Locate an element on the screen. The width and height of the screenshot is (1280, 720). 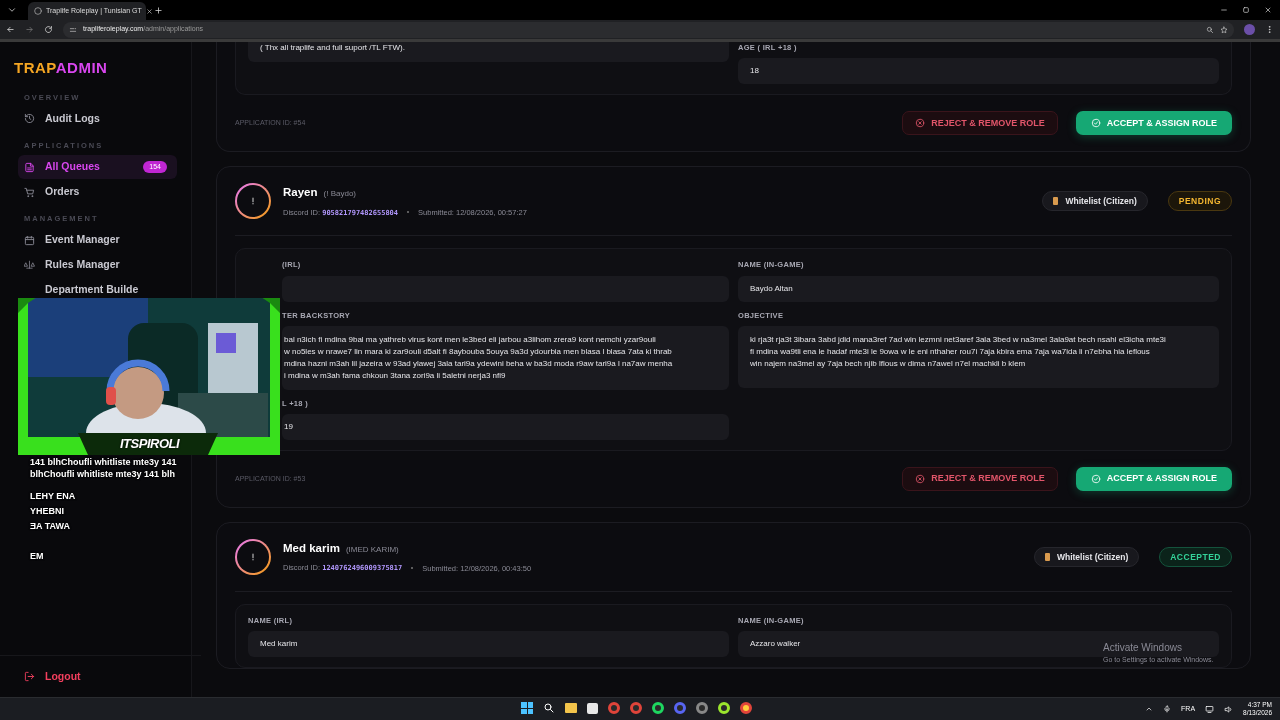
new-tab-icon is located at coordinates (158, 10).